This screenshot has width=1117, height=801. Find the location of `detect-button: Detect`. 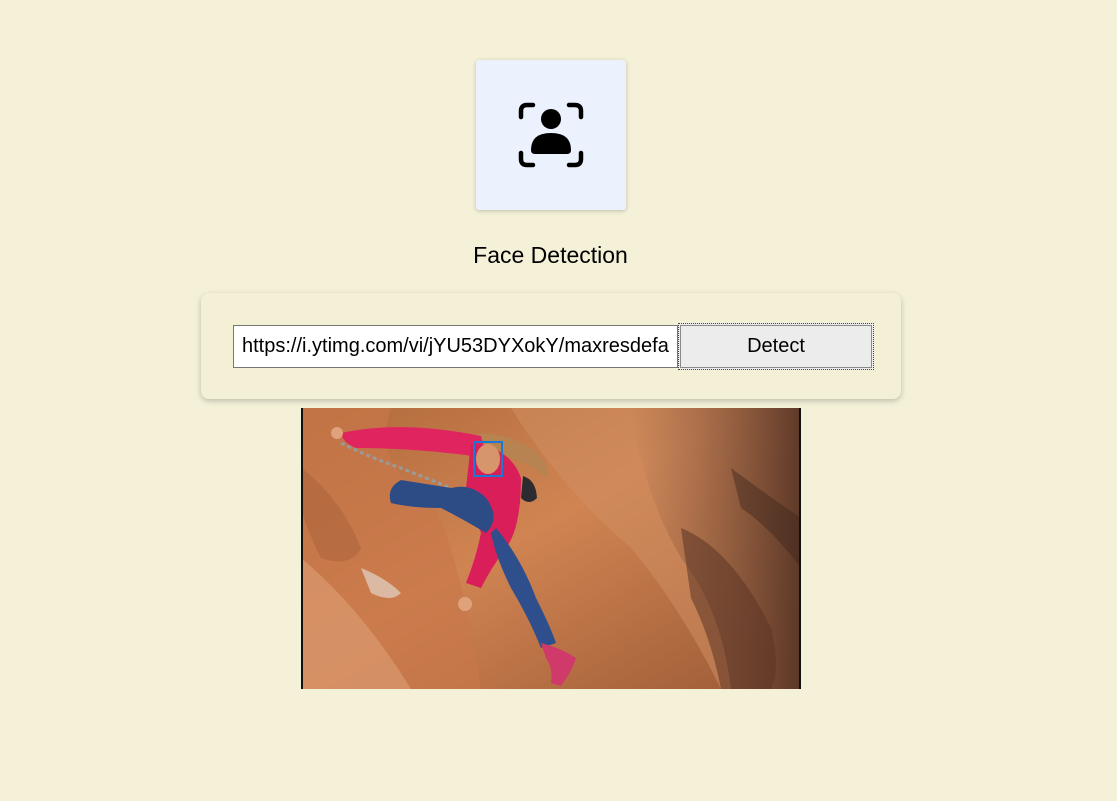

detect-button: Detect is located at coordinates (776, 346).